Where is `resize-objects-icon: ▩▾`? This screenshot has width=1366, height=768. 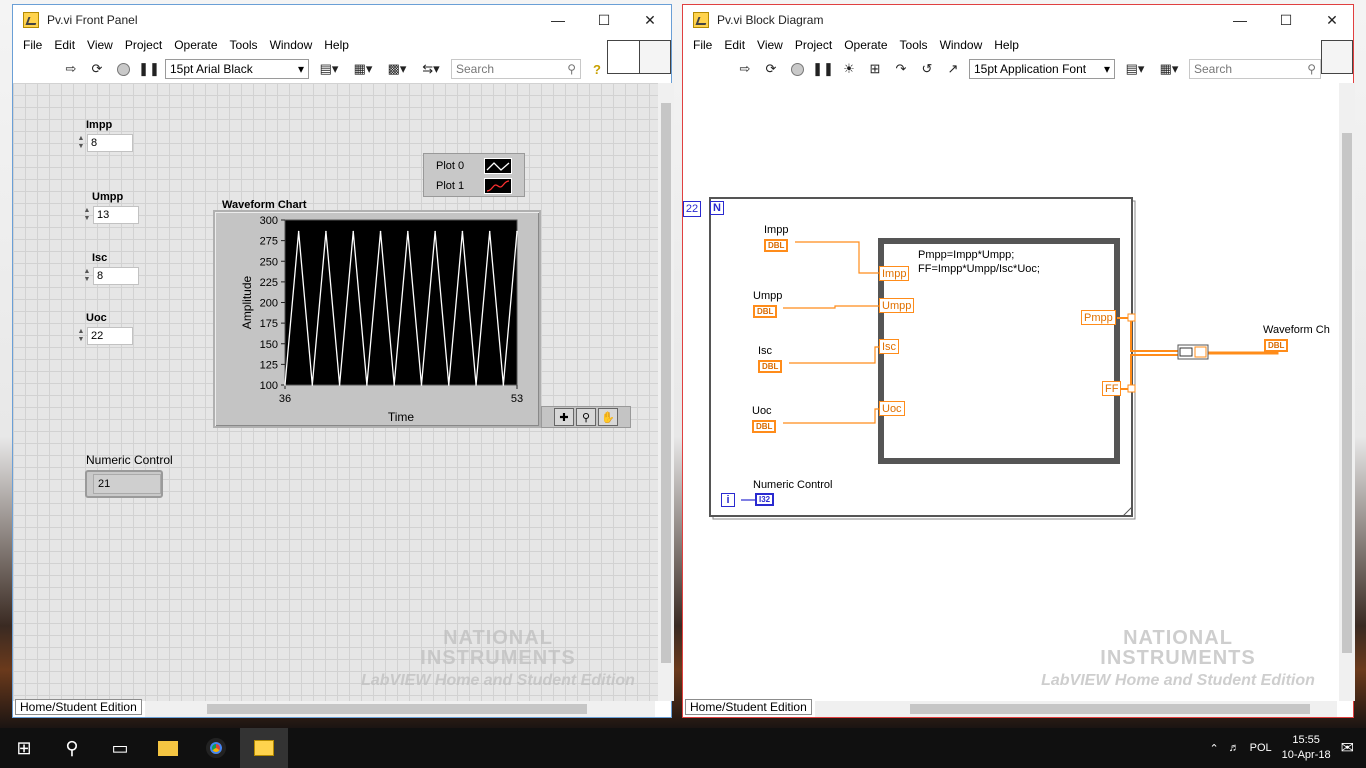 resize-objects-icon: ▩▾ is located at coordinates (397, 69).